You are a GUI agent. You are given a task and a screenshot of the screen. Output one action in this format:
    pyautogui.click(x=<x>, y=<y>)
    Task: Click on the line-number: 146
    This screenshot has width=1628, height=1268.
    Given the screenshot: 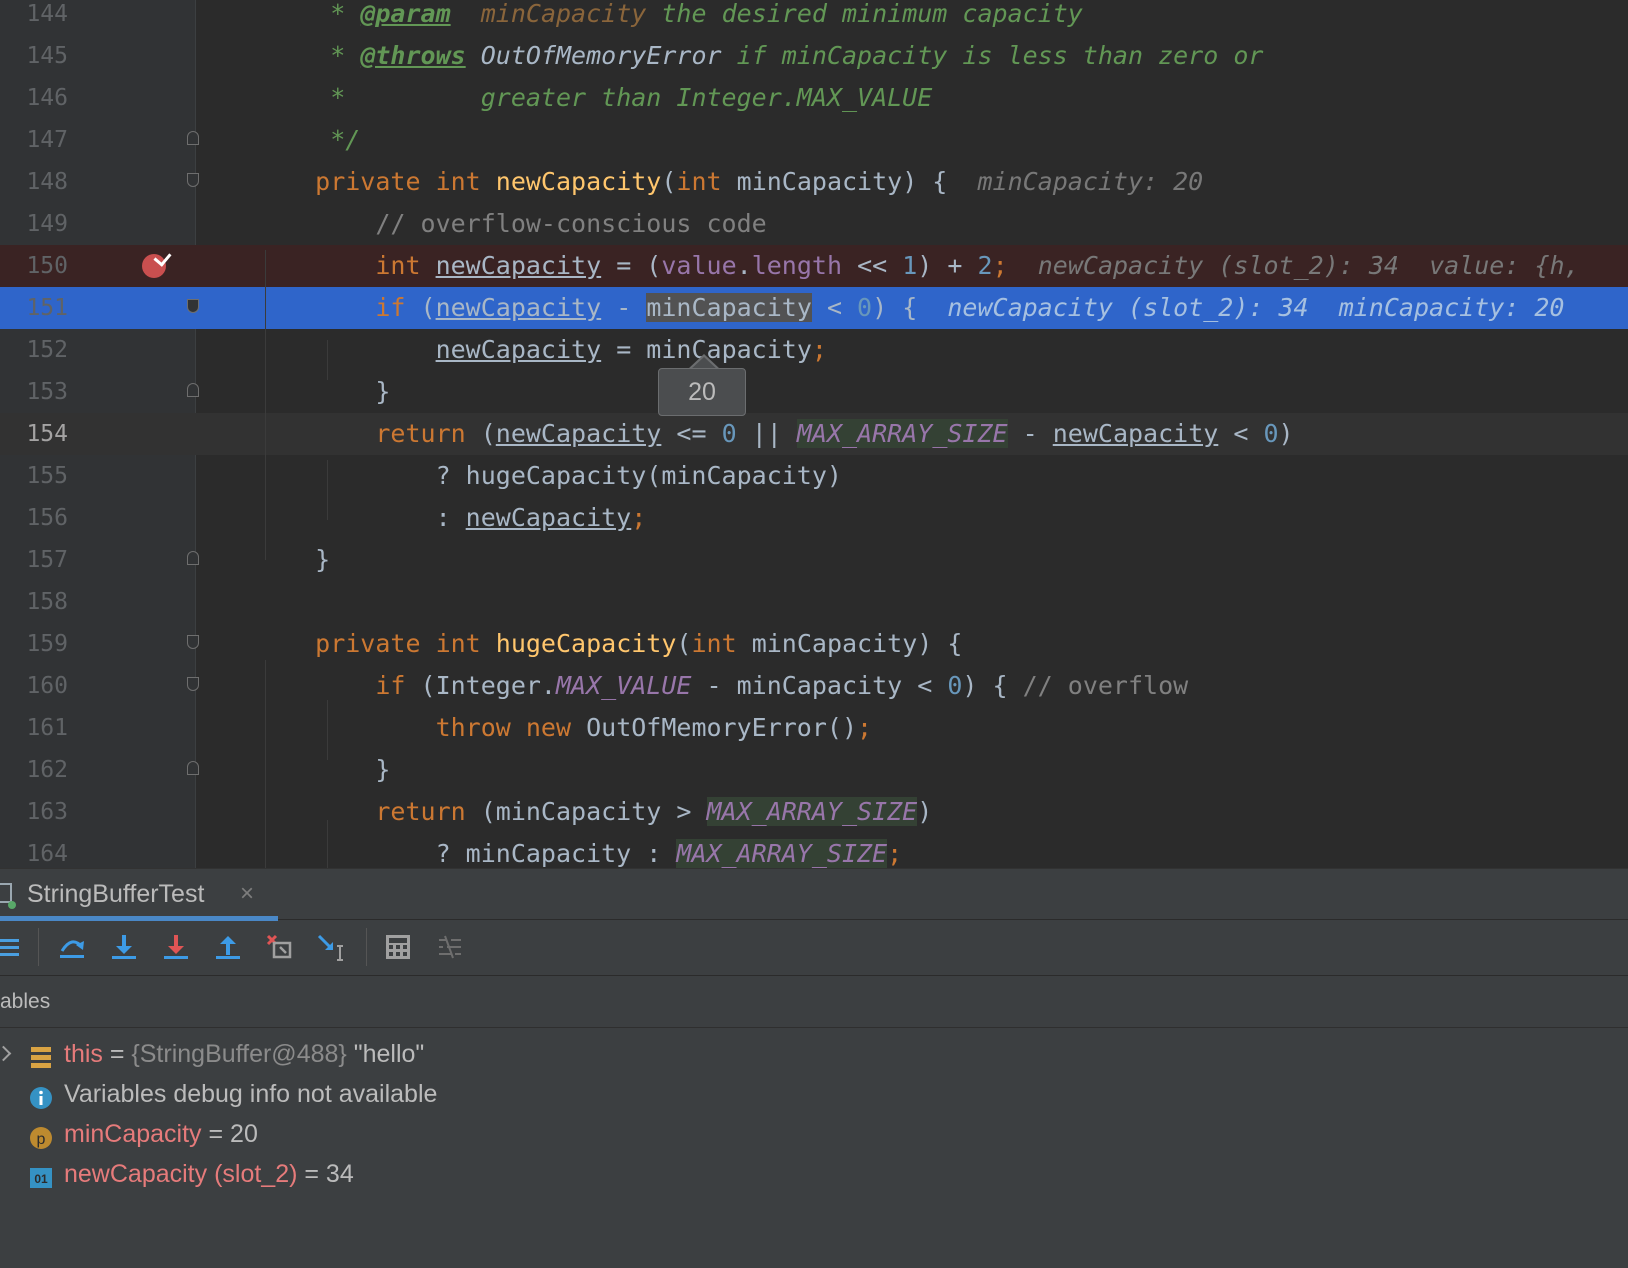 What is the action you would take?
    pyautogui.click(x=47, y=98)
    